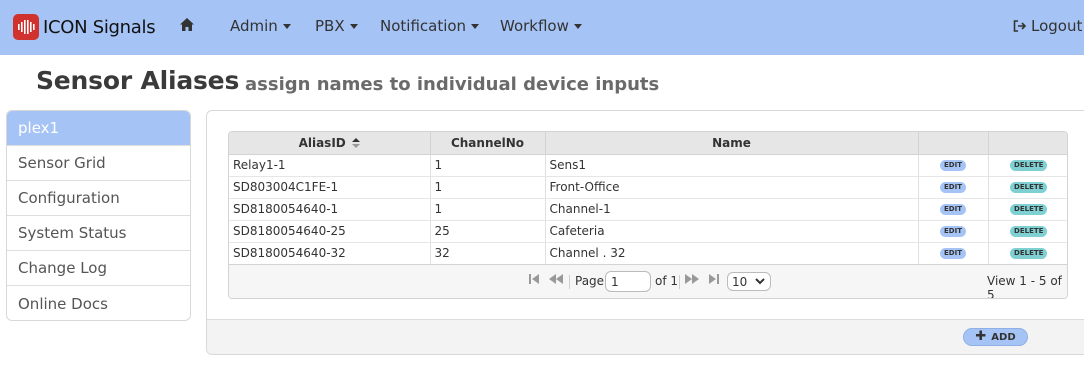 The height and width of the screenshot is (367, 1084). I want to click on nav-menu-admin: Admin, so click(260, 26).